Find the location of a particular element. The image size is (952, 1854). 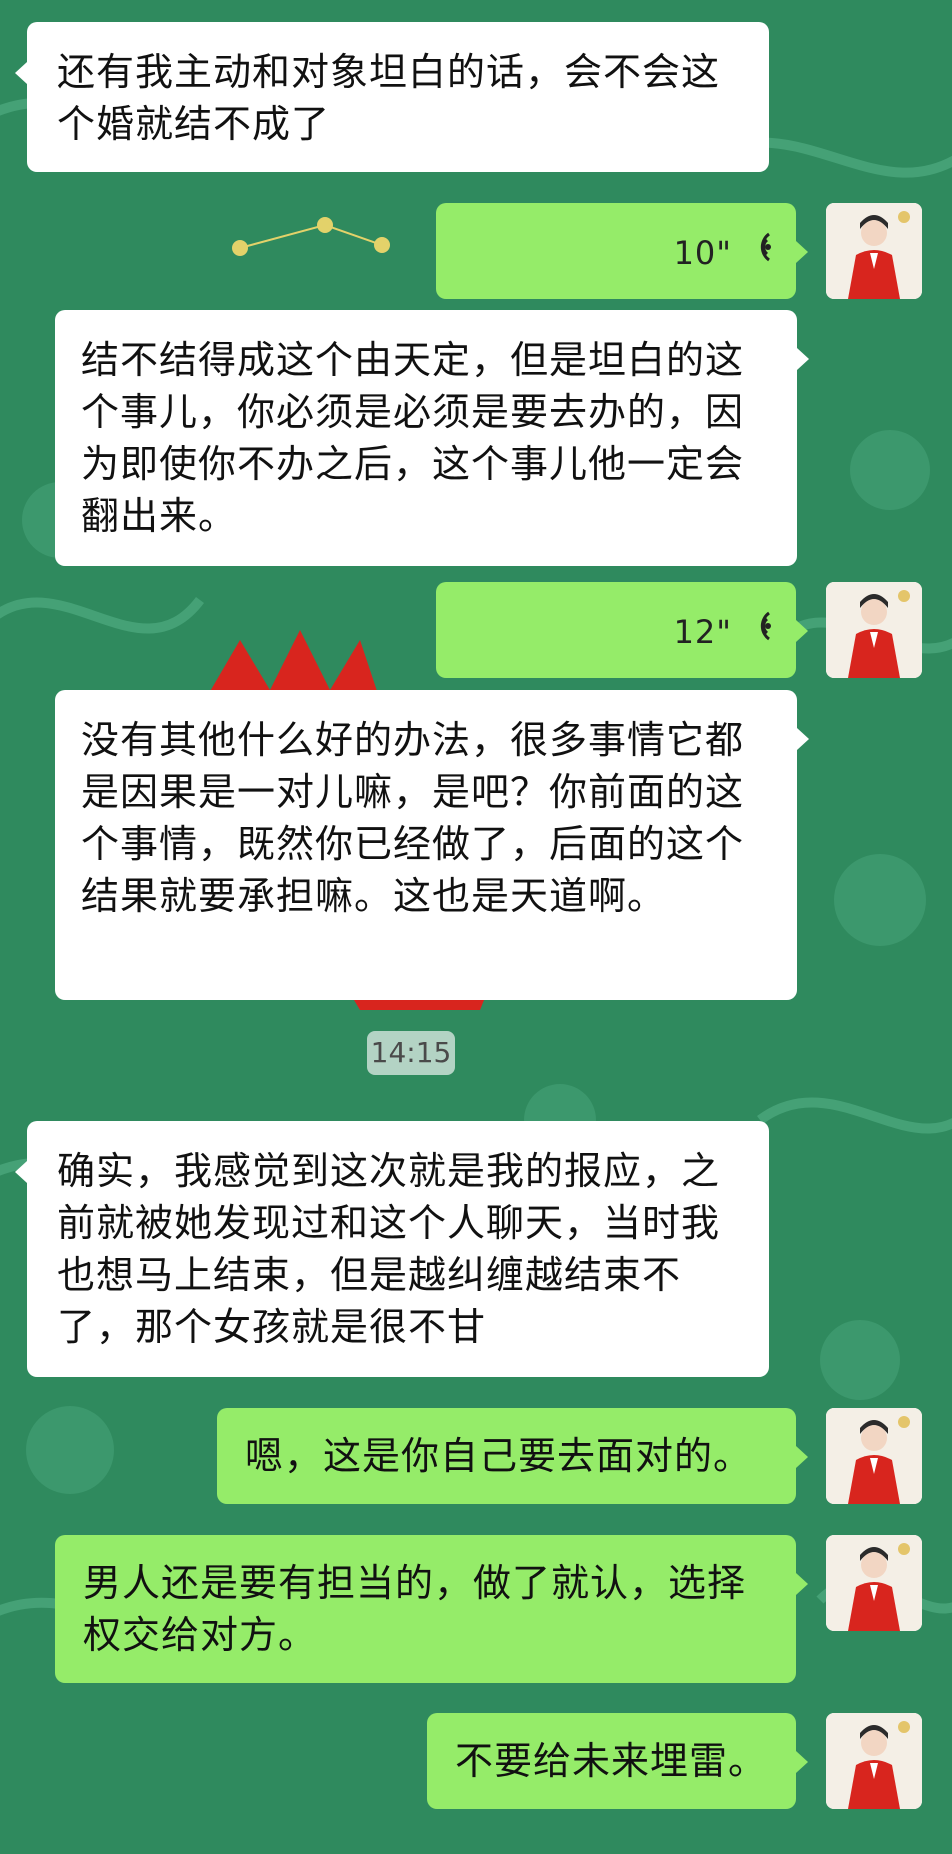

message-text: 嗯，这是你自己要去面对的。 is located at coordinates (499, 1456).